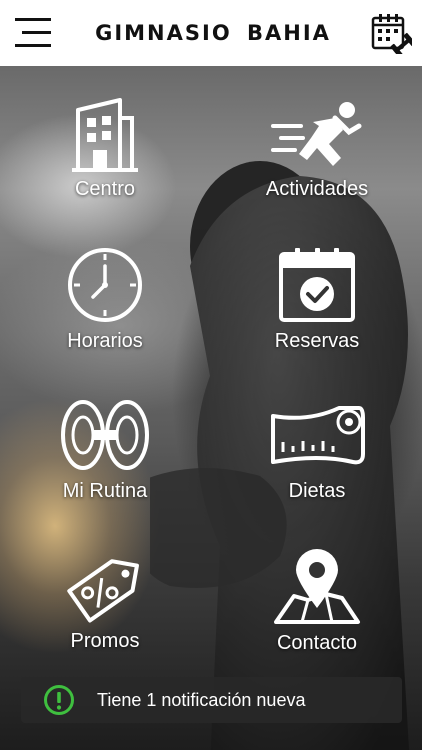 The width and height of the screenshot is (422, 750). I want to click on menu-tile-mi-rutina: Mi Rutina, so click(105, 466).